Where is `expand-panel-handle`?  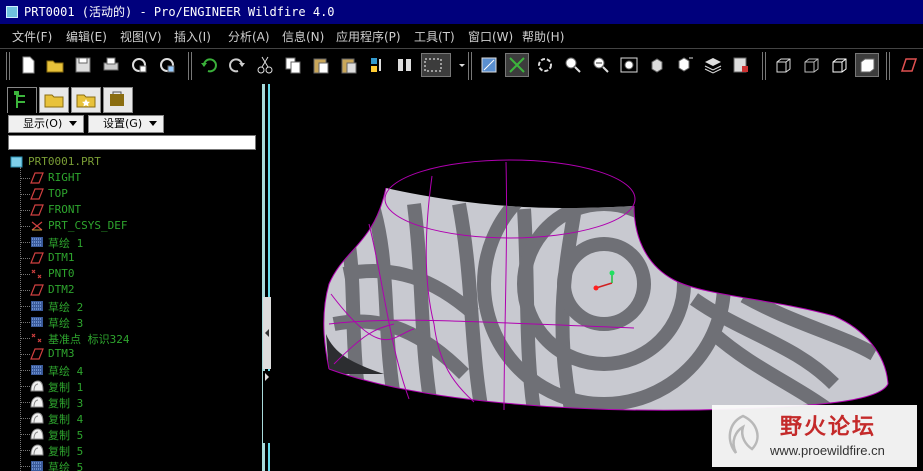
expand-panel-handle is located at coordinates (267, 407).